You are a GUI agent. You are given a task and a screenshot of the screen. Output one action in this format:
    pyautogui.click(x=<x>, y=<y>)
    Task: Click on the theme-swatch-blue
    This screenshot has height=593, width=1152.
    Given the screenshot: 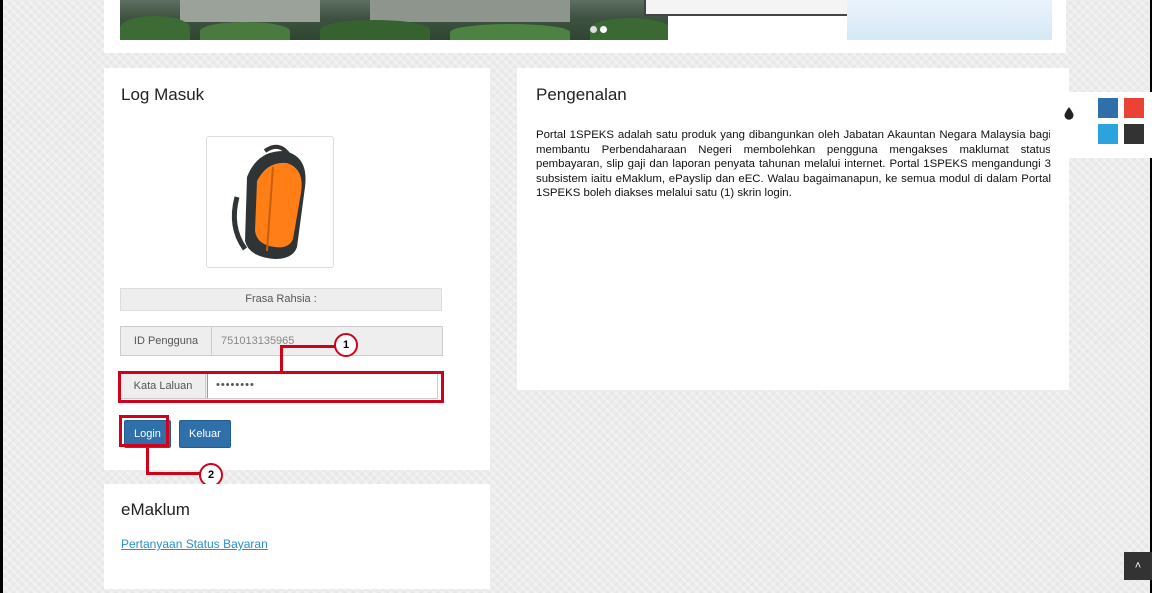 What is the action you would take?
    pyautogui.click(x=1108, y=108)
    